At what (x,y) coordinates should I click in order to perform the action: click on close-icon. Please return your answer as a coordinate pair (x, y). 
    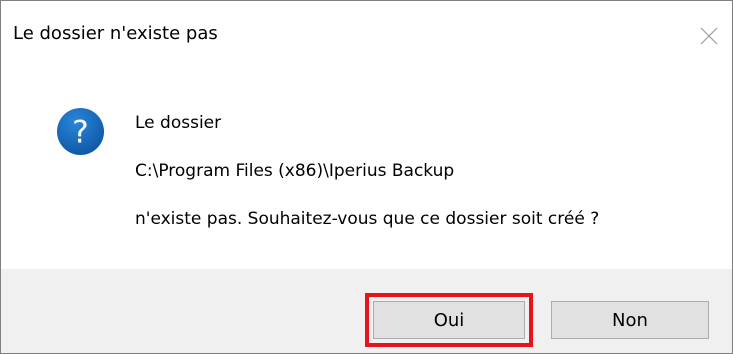
    Looking at the image, I should click on (709, 36).